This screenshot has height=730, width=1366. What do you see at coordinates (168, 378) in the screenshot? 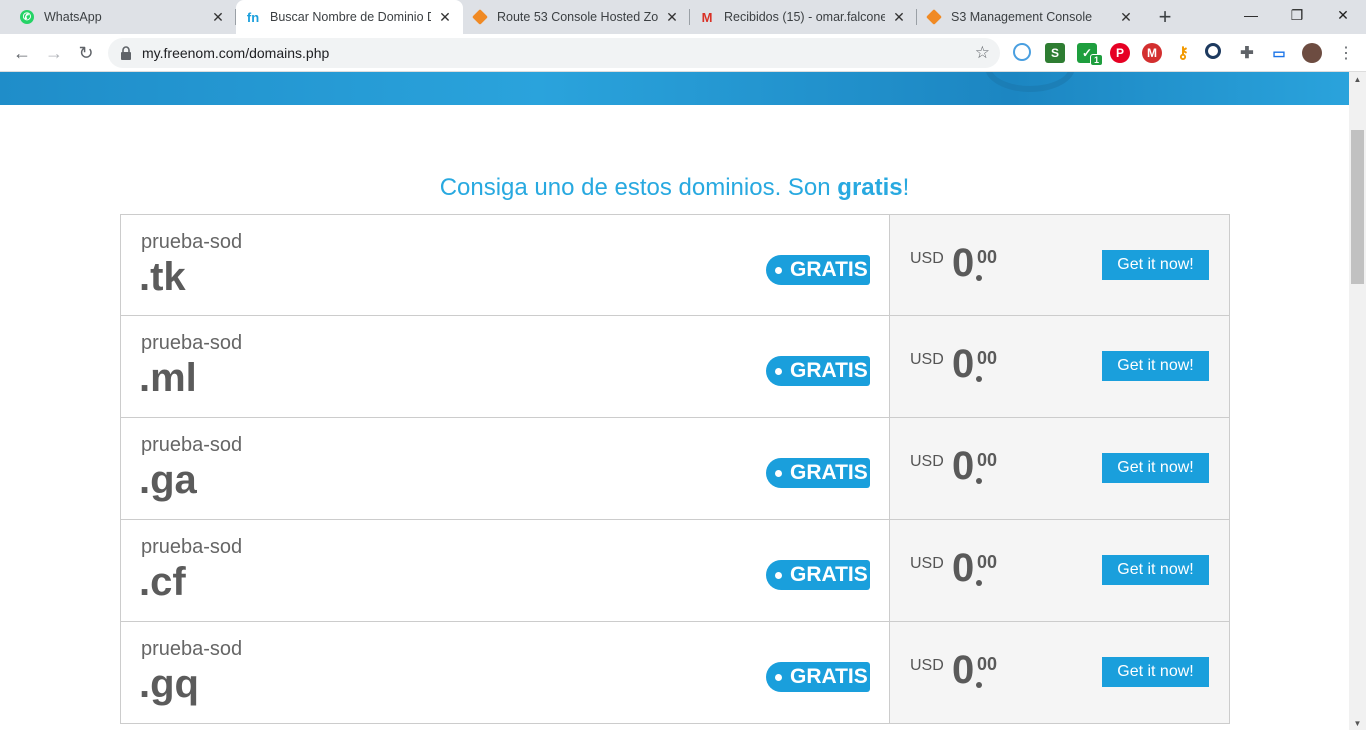
I see `domain-tld: .ml` at bounding box center [168, 378].